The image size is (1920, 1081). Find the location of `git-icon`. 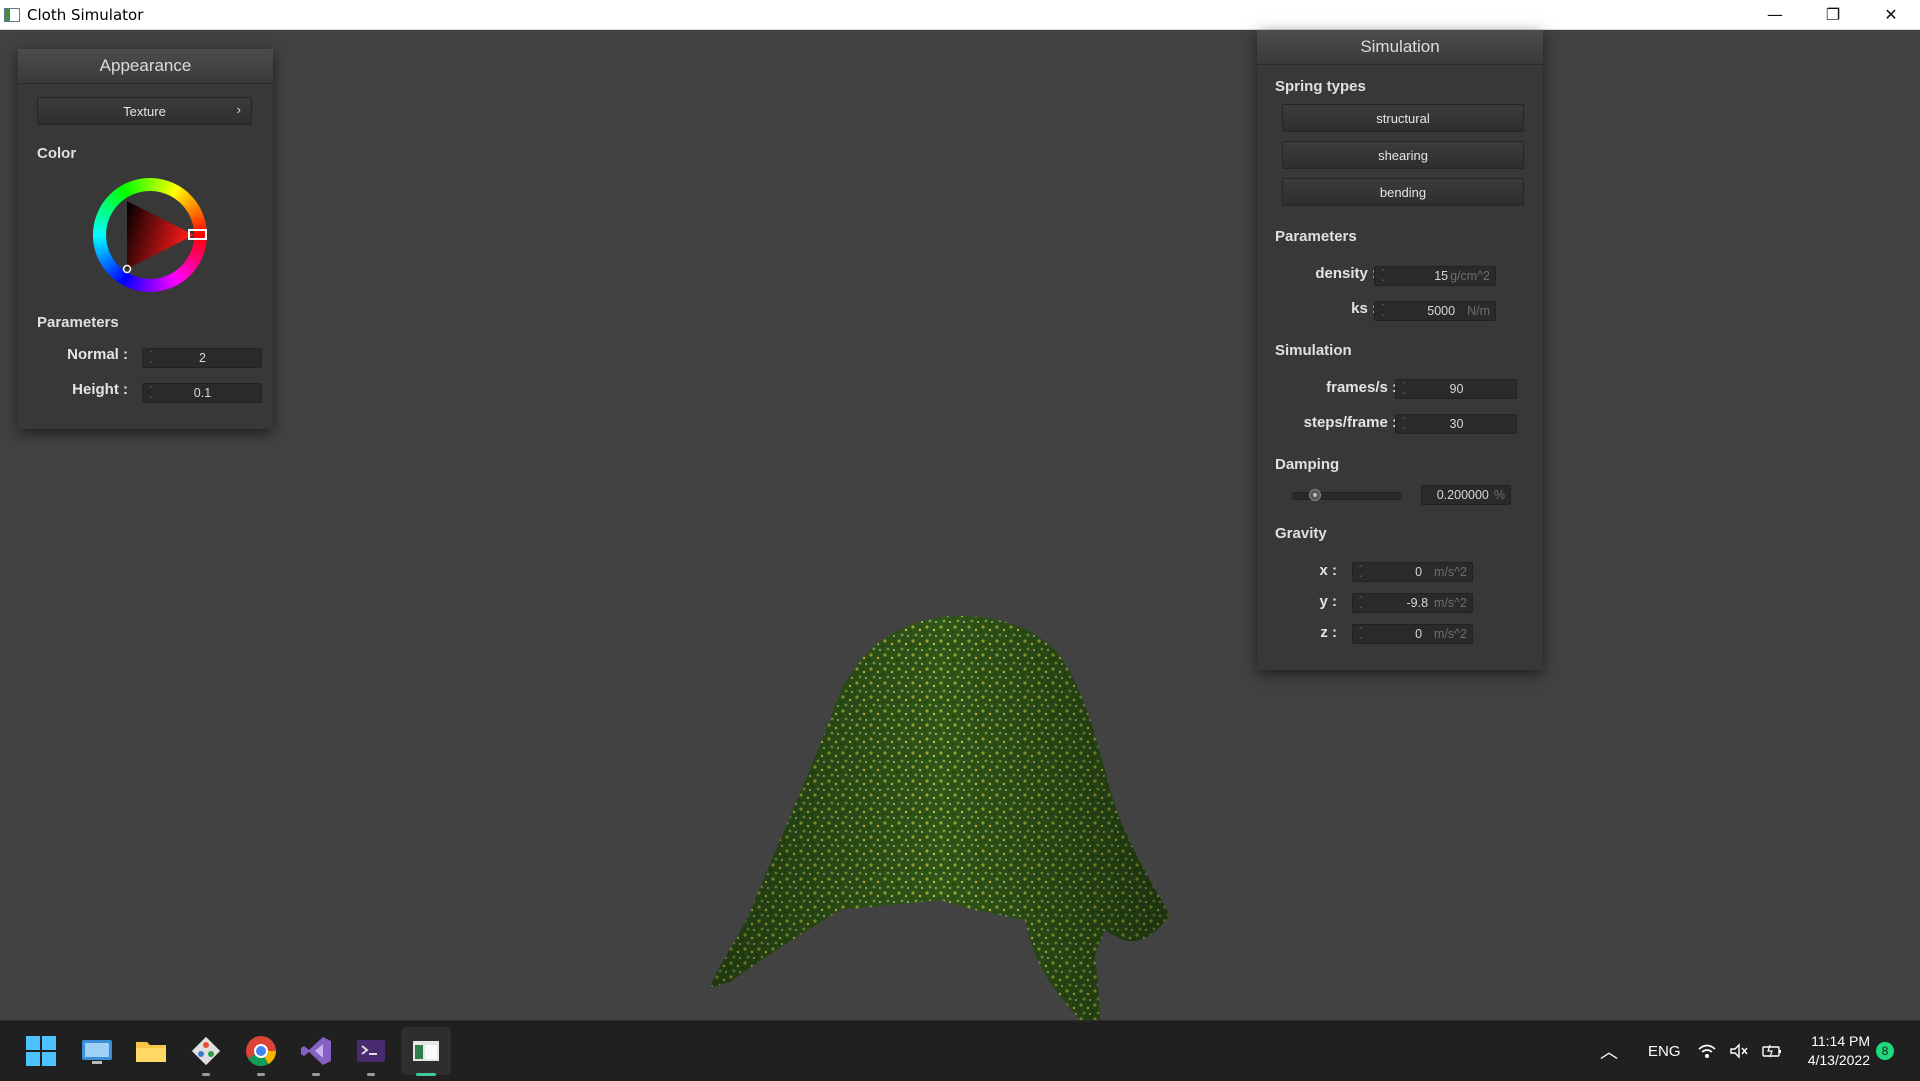

git-icon is located at coordinates (206, 1051).